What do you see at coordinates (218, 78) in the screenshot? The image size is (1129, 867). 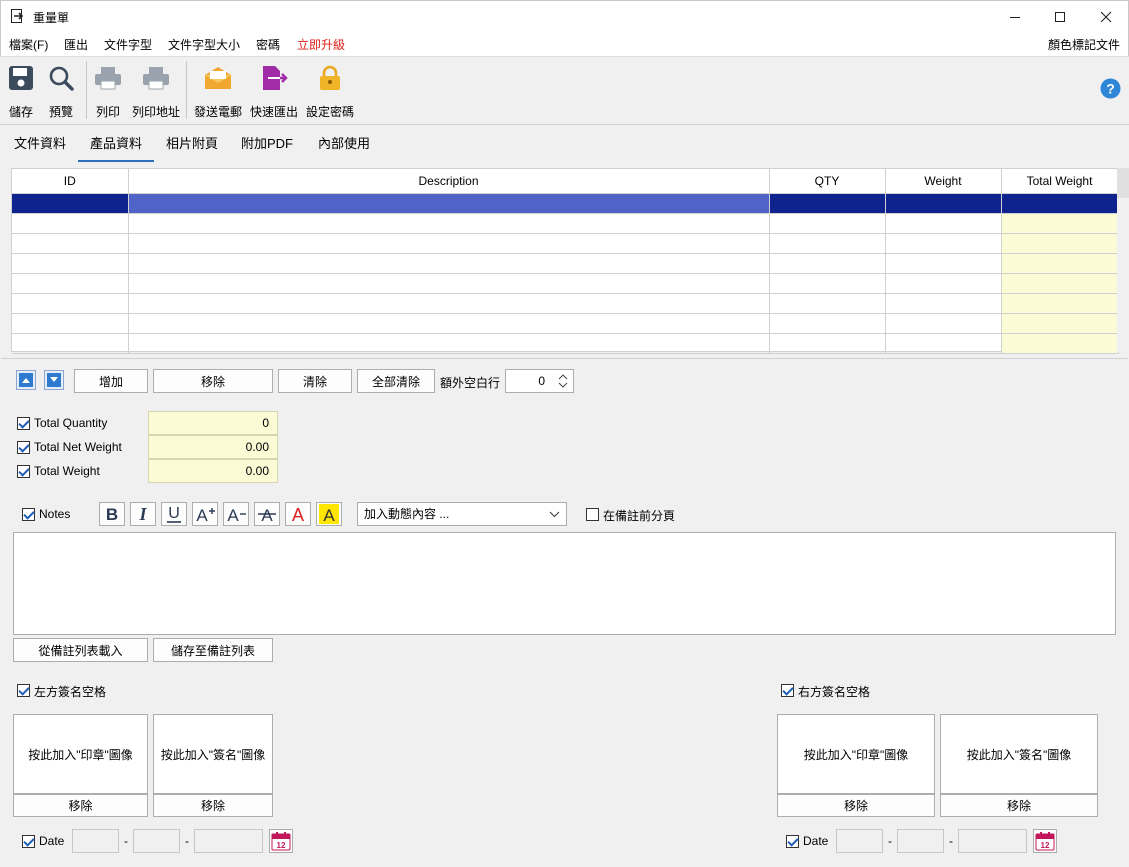 I see `envelope-icon` at bounding box center [218, 78].